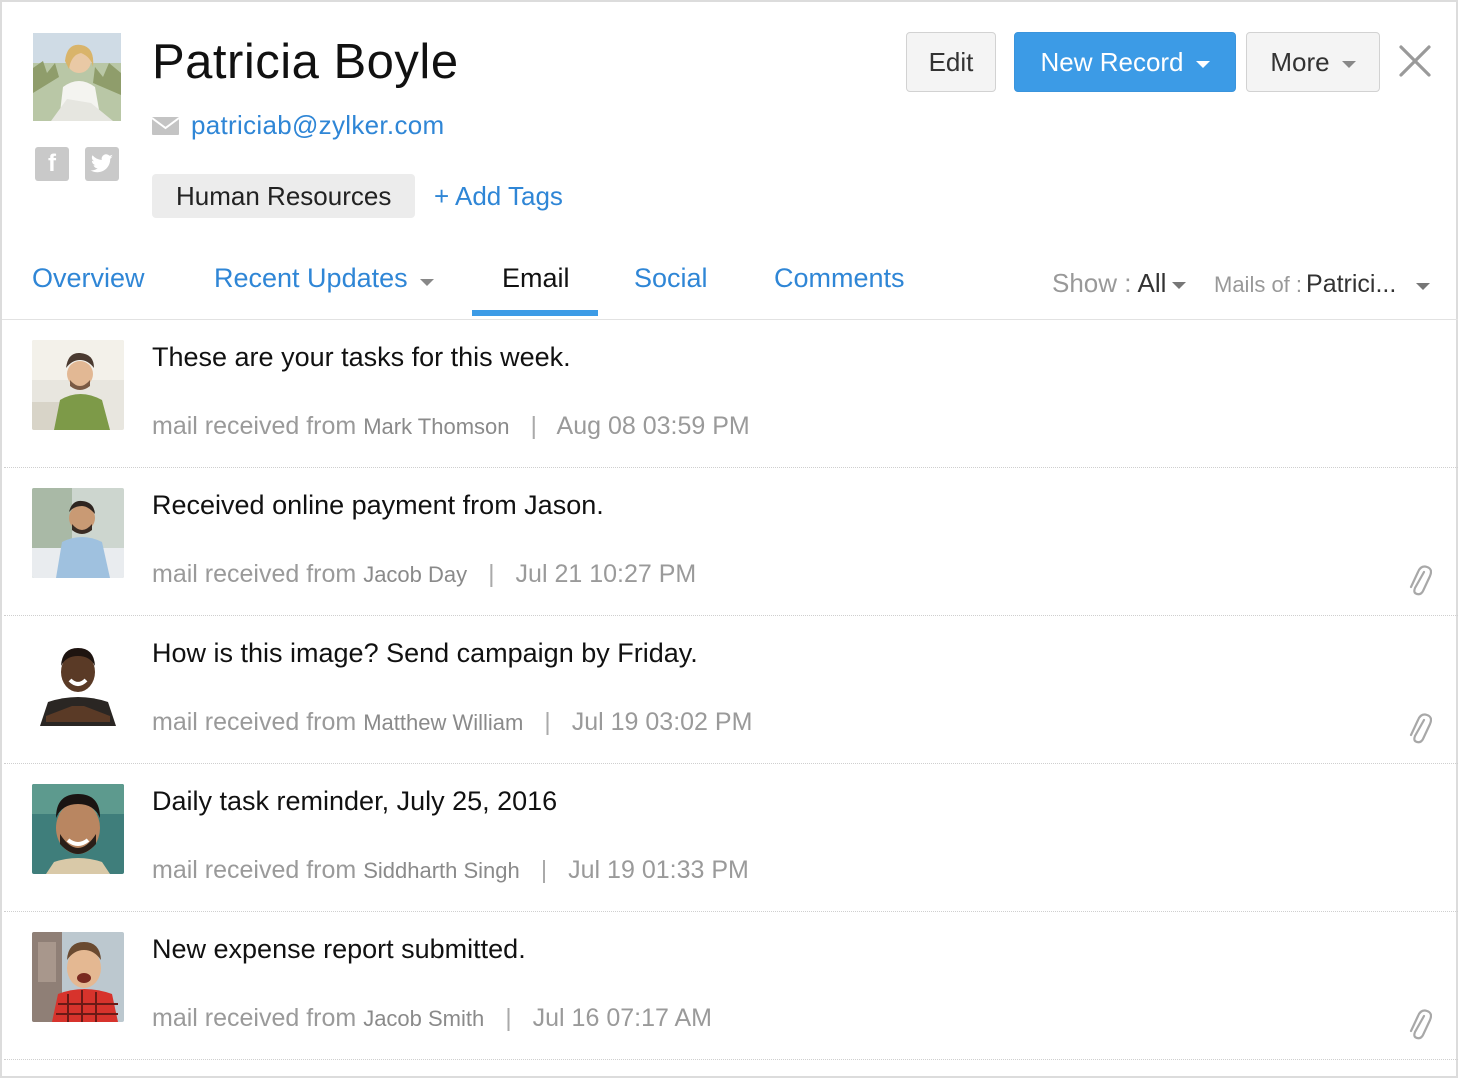 Image resolution: width=1458 pixels, height=1078 pixels. Describe the element at coordinates (653, 426) in the screenshot. I see `mail-date: Aug 08 03:59 PM` at that location.